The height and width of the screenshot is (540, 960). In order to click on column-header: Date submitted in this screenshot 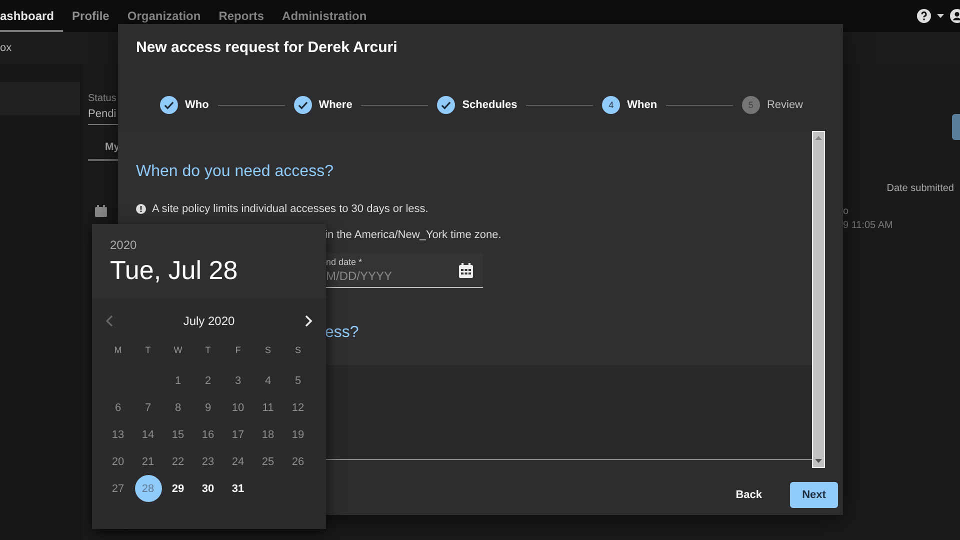, I will do `click(920, 188)`.